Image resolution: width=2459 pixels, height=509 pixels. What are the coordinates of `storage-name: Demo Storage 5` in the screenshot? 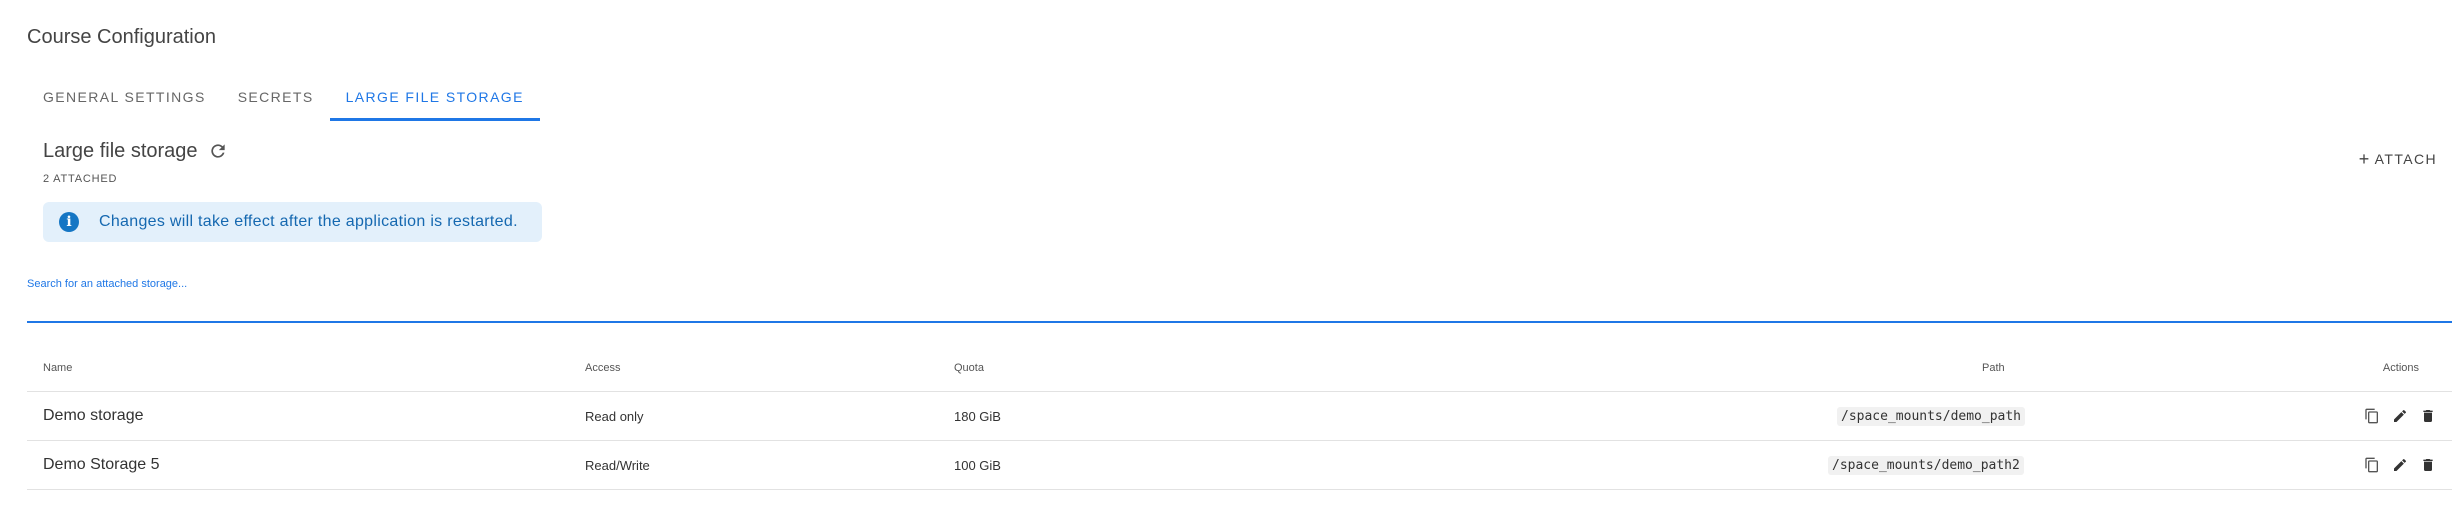 It's located at (101, 464).